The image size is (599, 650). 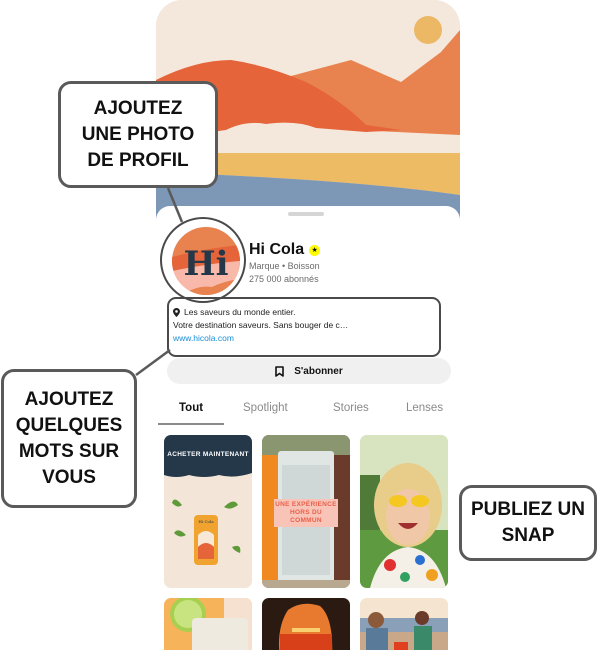 I want to click on tile-label: UNE EXPÉRIENCE HORS DU COMMUN, so click(x=306, y=513).